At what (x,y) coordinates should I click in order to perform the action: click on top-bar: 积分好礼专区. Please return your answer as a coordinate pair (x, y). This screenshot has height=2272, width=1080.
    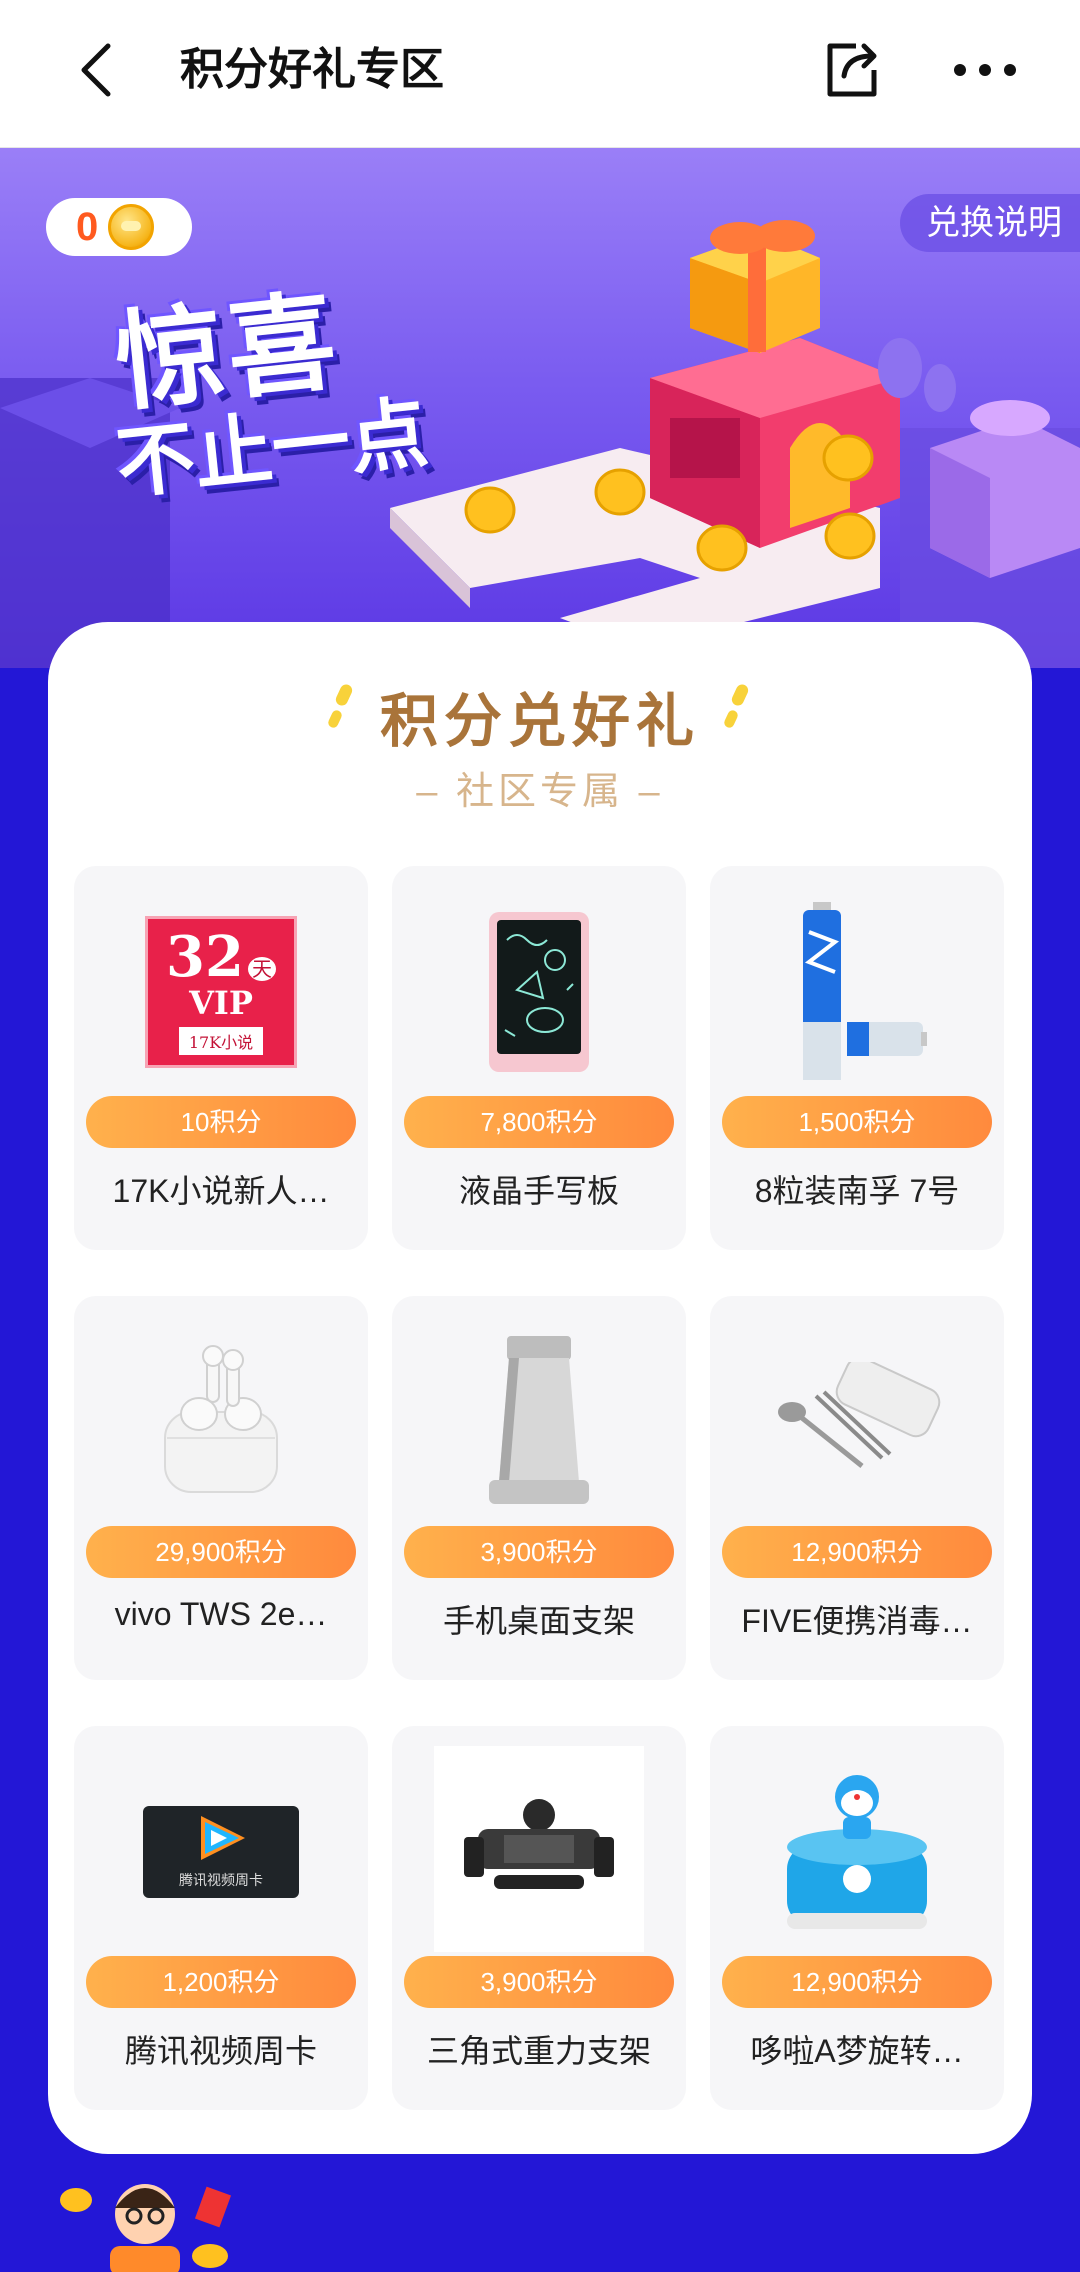
    Looking at the image, I should click on (540, 74).